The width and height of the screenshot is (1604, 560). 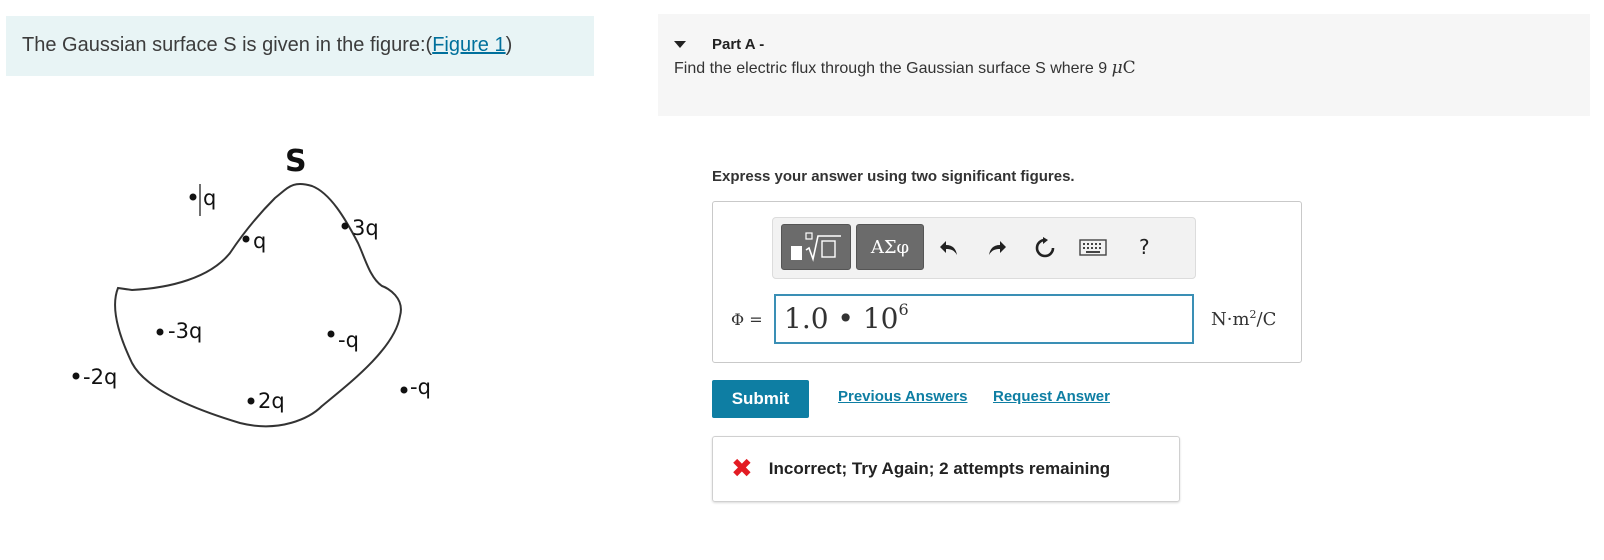 I want to click on figure-link: Figure 1, so click(x=468, y=45).